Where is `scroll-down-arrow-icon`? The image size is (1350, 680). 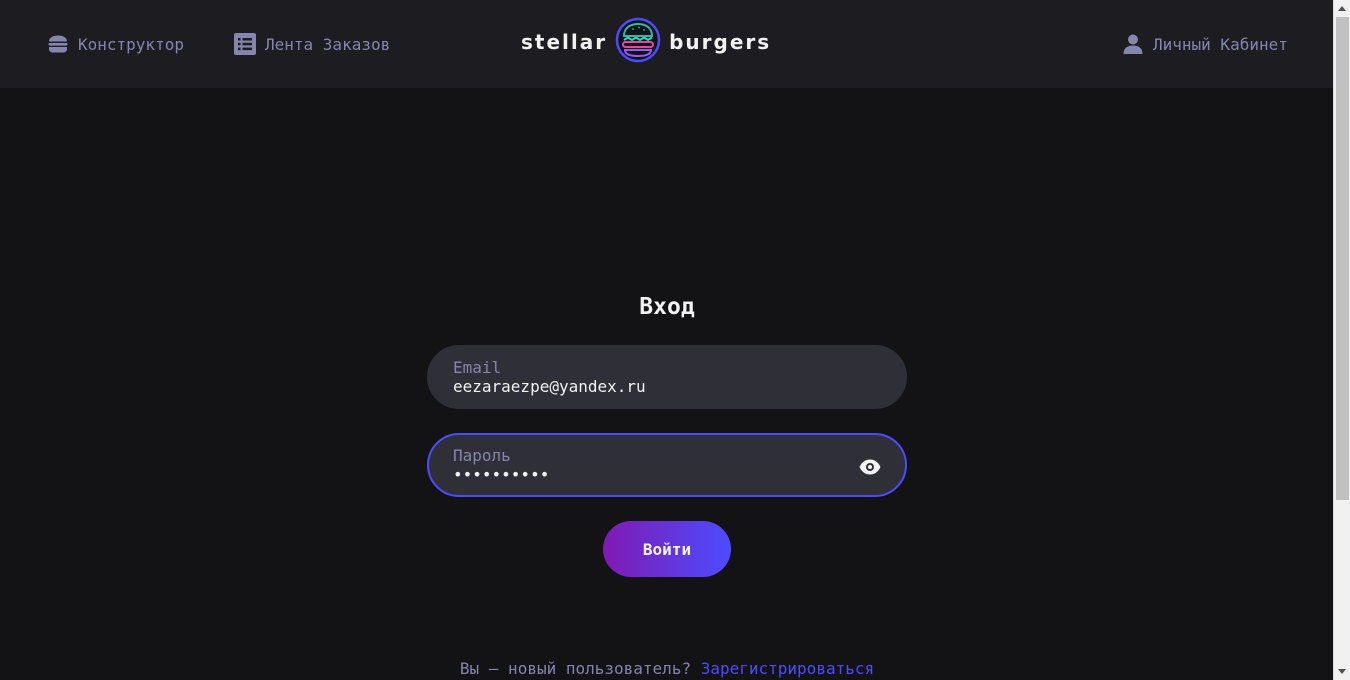 scroll-down-arrow-icon is located at coordinates (1342, 671).